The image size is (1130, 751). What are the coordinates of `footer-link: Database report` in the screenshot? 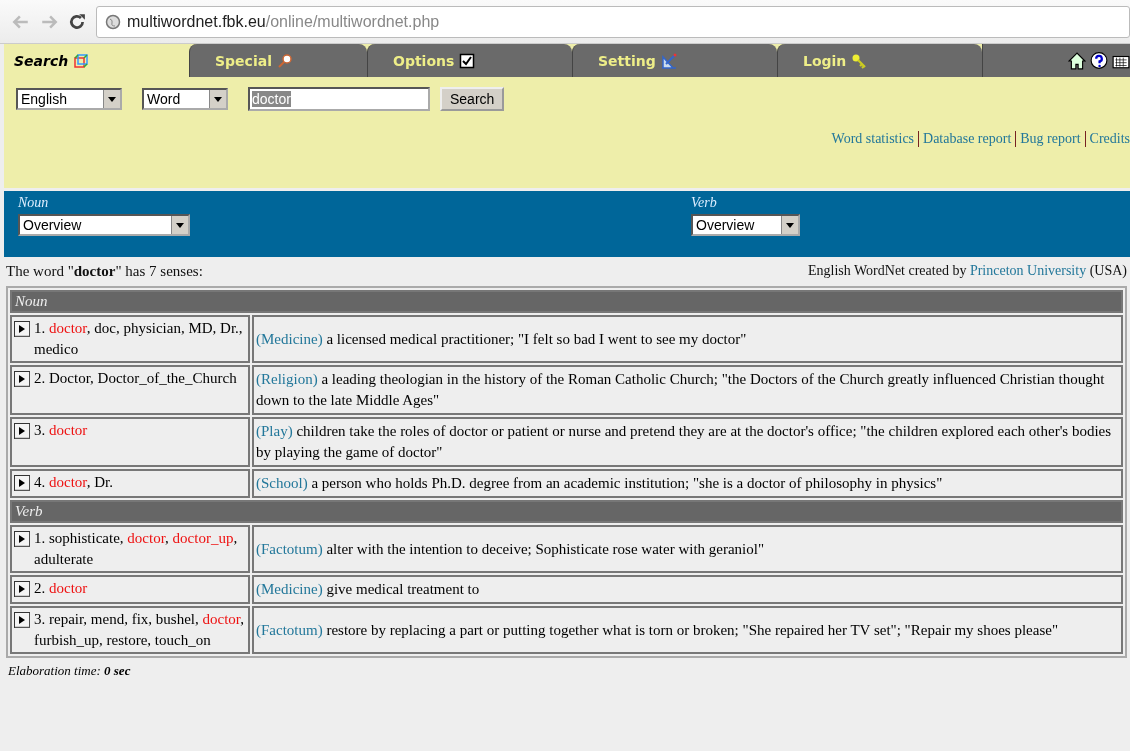 It's located at (967, 139).